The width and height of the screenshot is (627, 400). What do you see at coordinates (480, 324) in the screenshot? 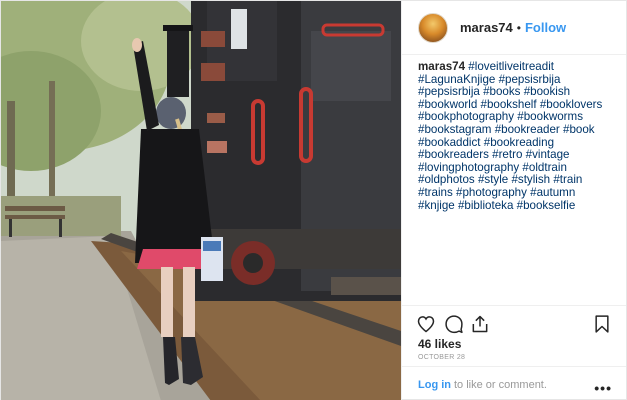
I see `share-icon` at bounding box center [480, 324].